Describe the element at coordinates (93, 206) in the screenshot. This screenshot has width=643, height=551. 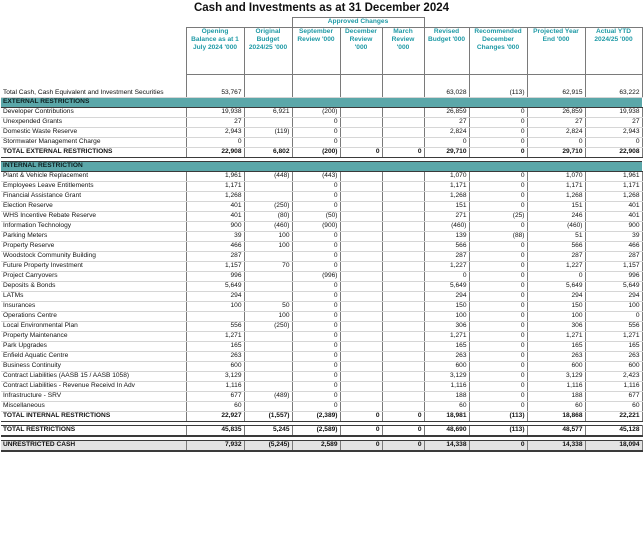
I see `row-label: Election Reserve` at that location.